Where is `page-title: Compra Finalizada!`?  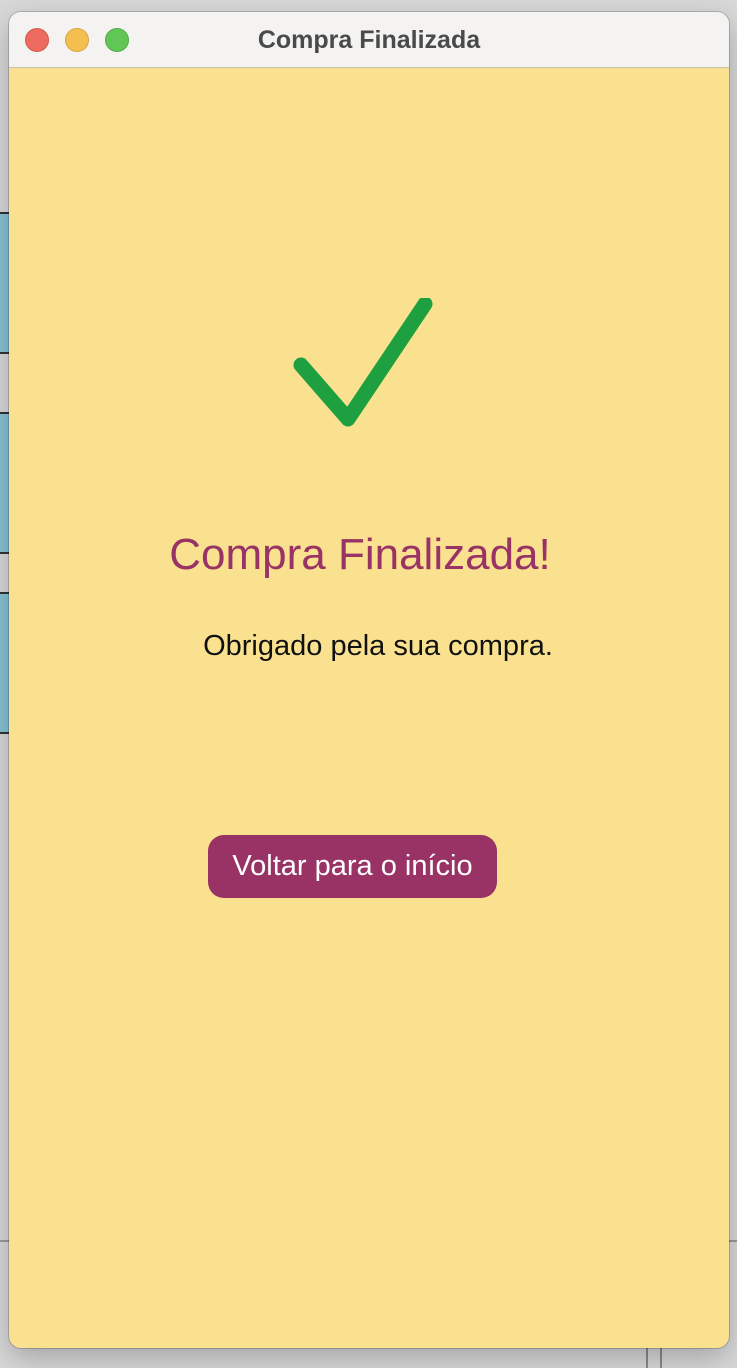
page-title: Compra Finalizada! is located at coordinates (360, 554).